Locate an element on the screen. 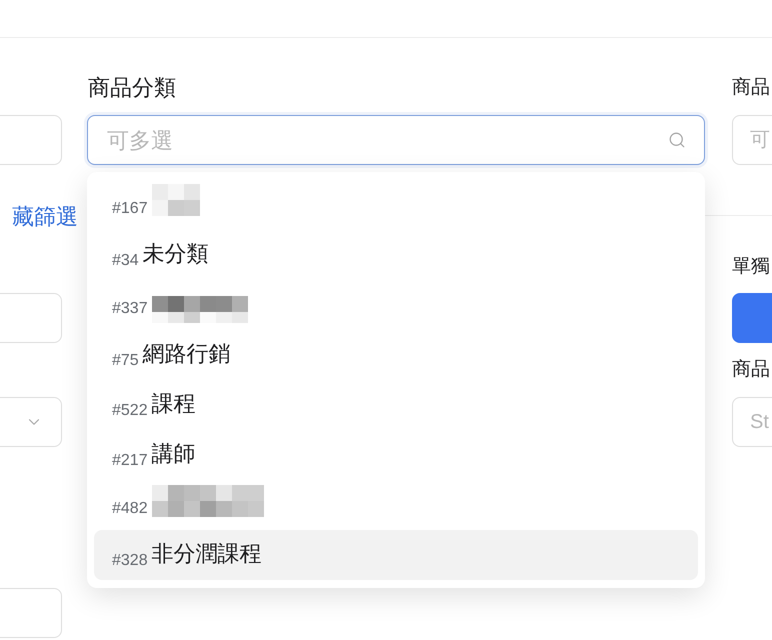 The height and width of the screenshot is (640, 772). field-label: 商品分類 is located at coordinates (131, 88).